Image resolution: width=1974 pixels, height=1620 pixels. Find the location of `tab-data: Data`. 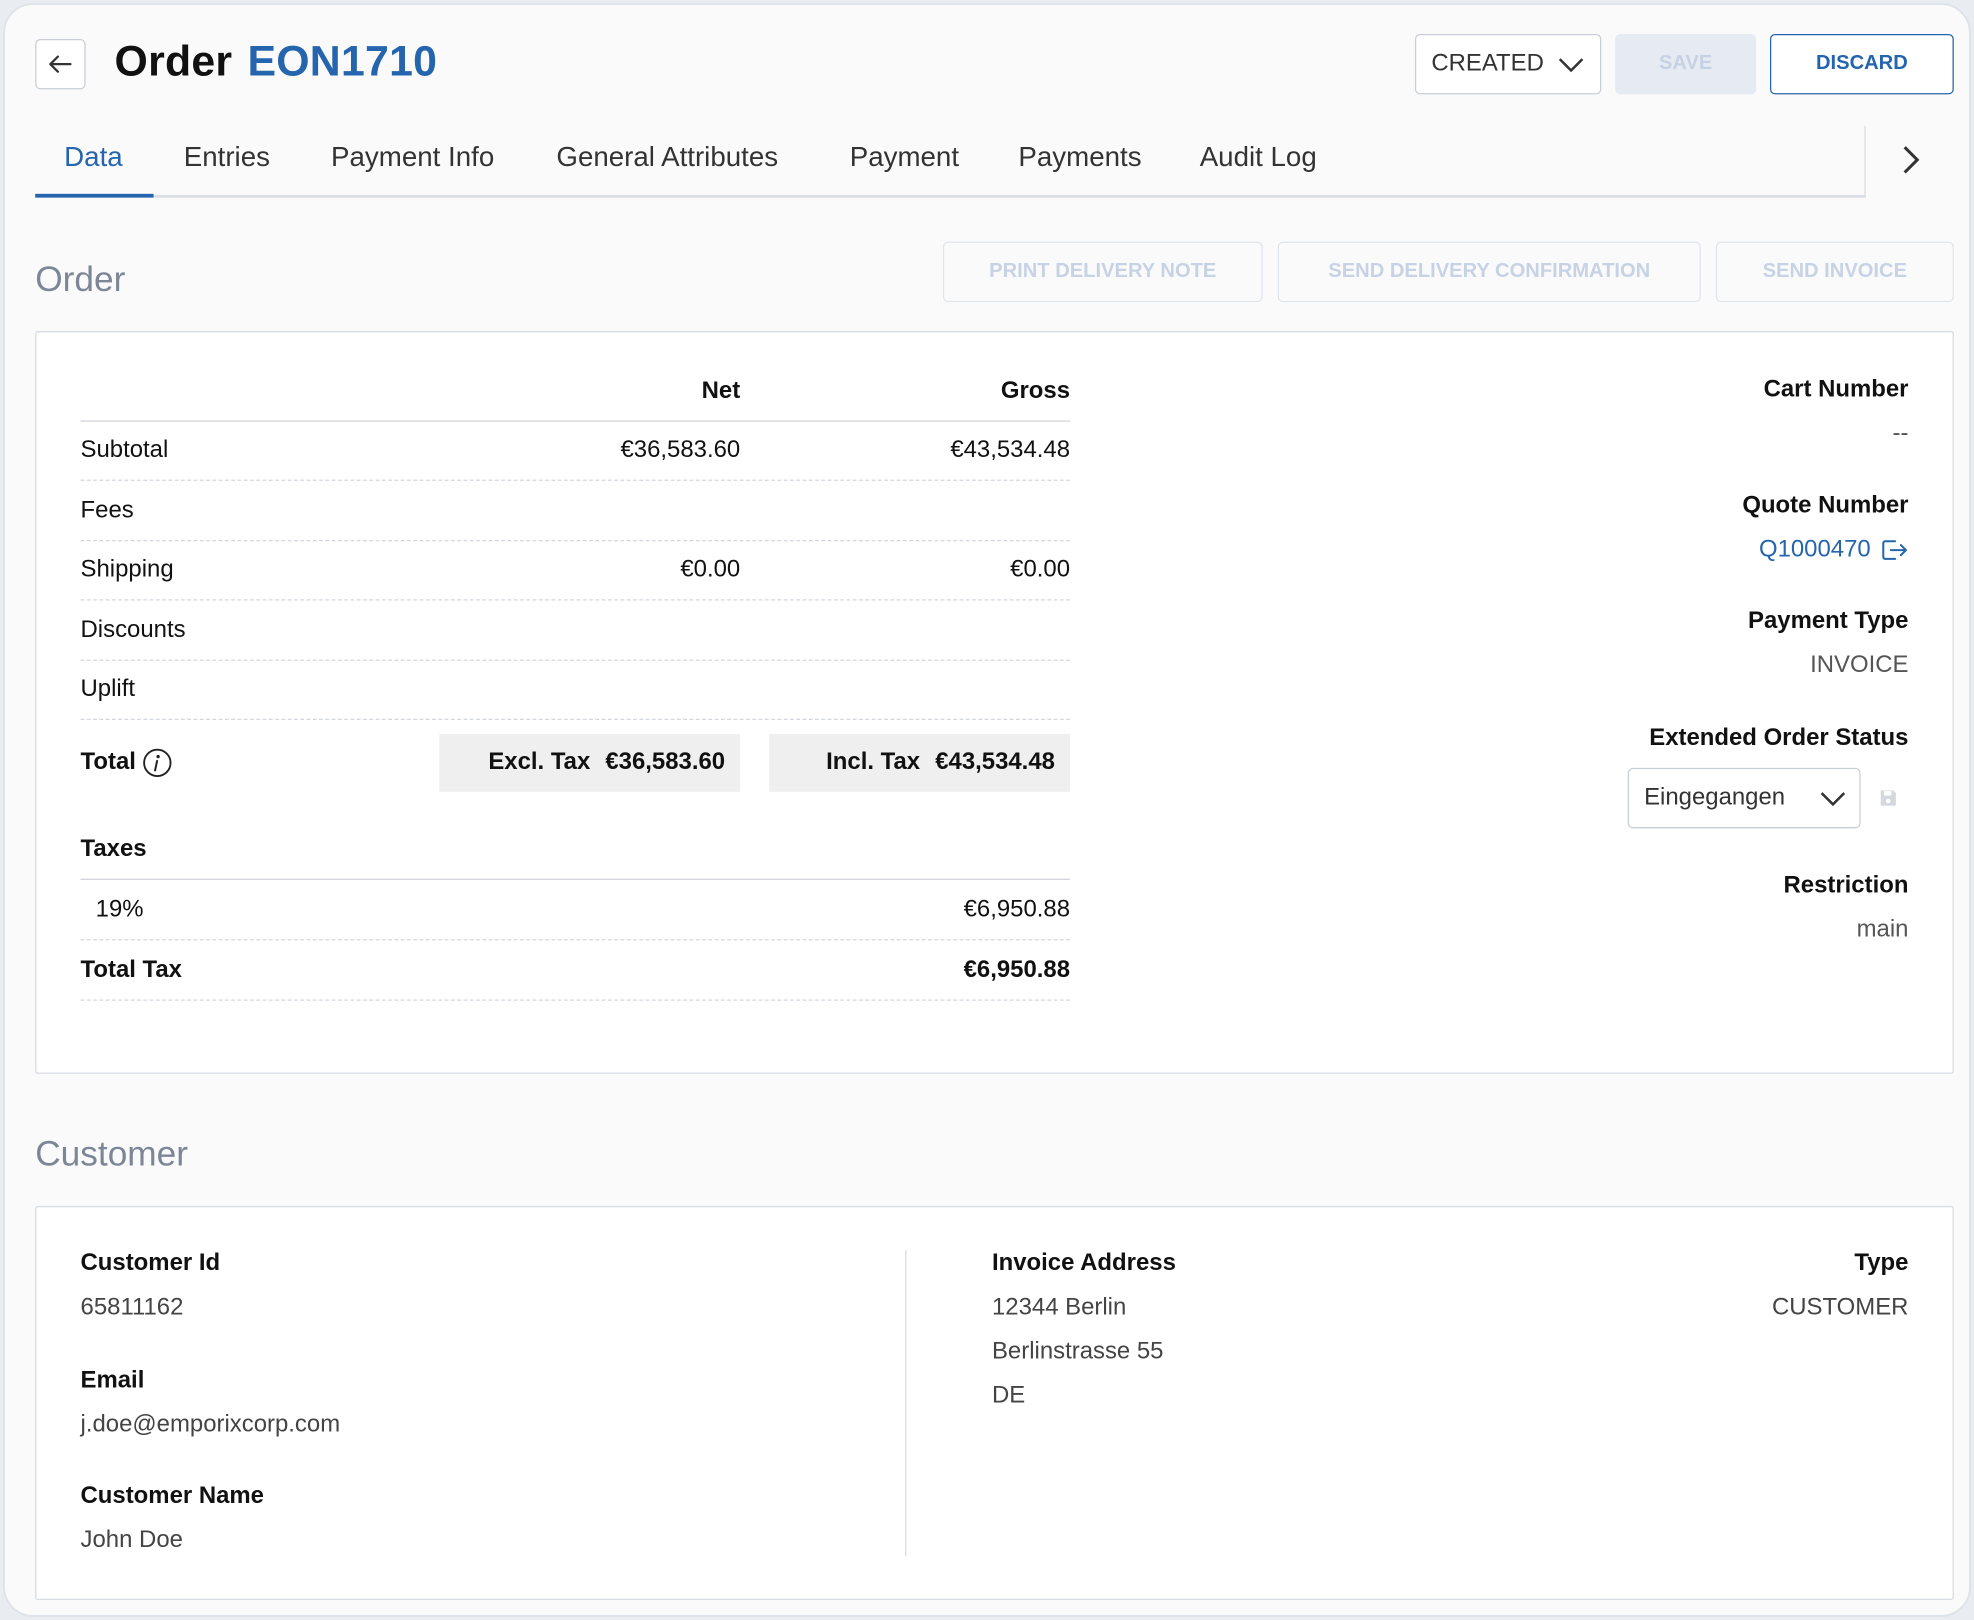

tab-data: Data is located at coordinates (93, 157).